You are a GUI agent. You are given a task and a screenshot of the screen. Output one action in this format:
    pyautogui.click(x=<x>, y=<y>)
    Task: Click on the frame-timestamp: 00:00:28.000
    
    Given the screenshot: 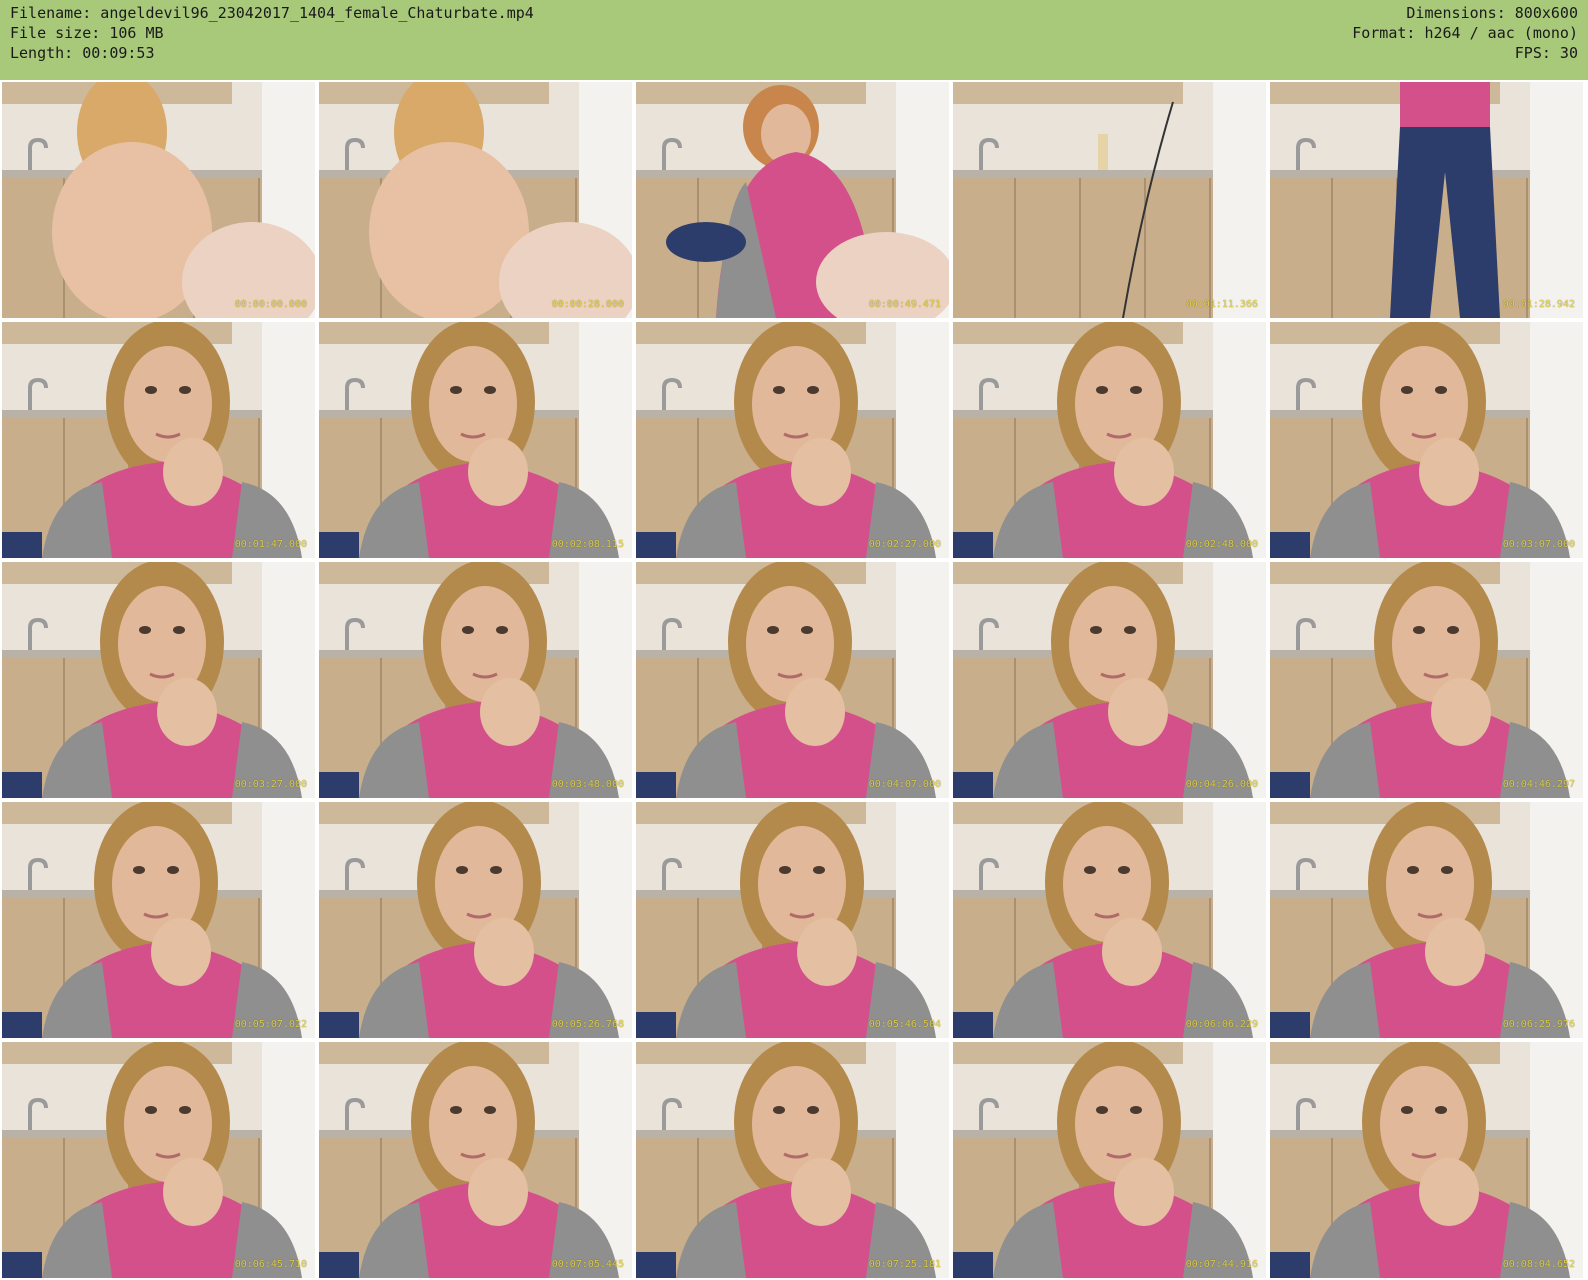 What is the action you would take?
    pyautogui.click(x=587, y=304)
    